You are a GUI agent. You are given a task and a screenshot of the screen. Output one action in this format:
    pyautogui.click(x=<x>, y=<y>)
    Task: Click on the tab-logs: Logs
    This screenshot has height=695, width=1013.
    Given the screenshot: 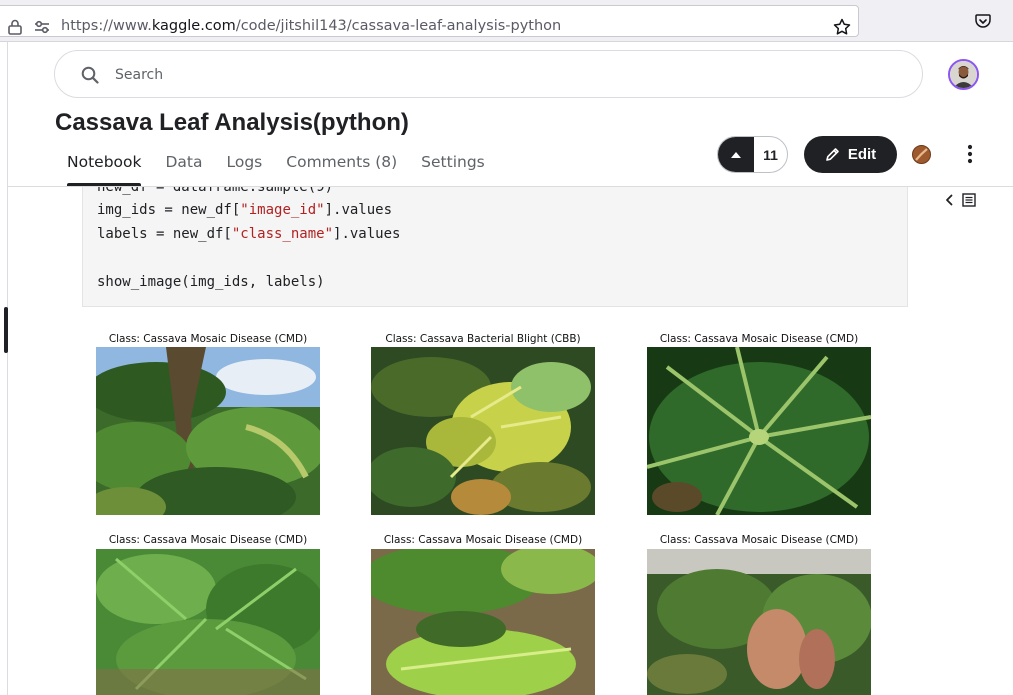 What is the action you would take?
    pyautogui.click(x=245, y=170)
    